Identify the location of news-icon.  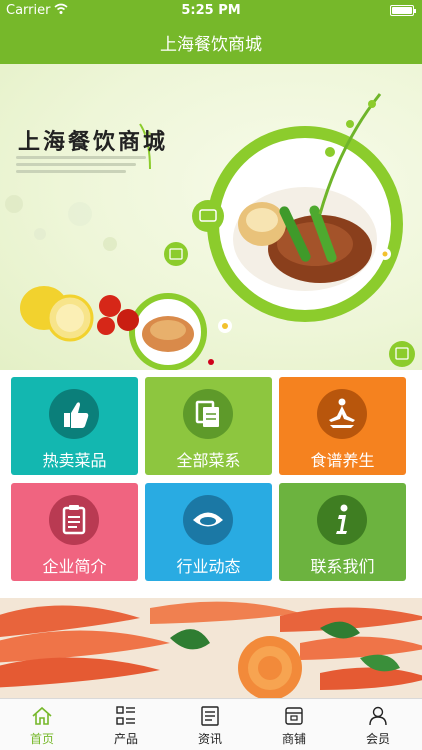
(210, 716).